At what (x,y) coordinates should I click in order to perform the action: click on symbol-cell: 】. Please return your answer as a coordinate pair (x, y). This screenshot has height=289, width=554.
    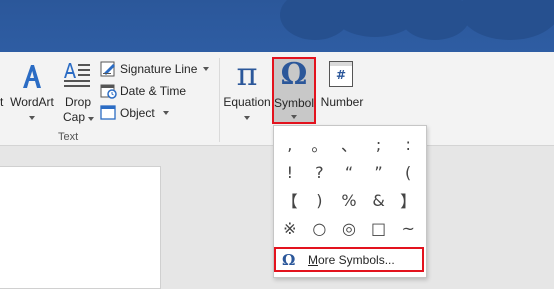
    Looking at the image, I should click on (408, 200).